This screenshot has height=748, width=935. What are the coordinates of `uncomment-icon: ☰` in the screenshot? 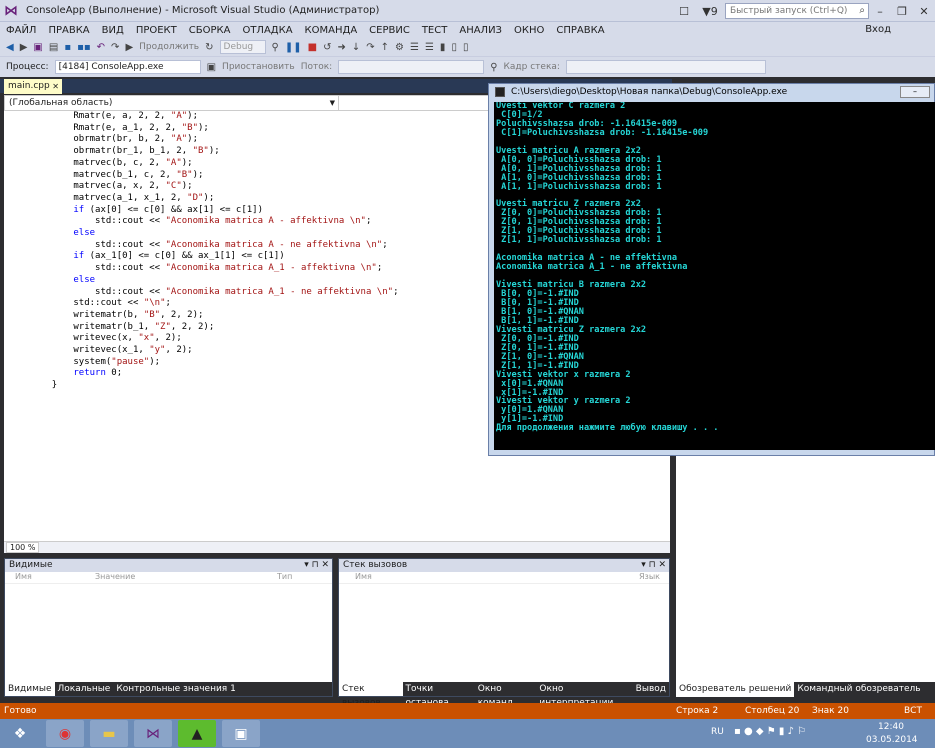 It's located at (429, 47).